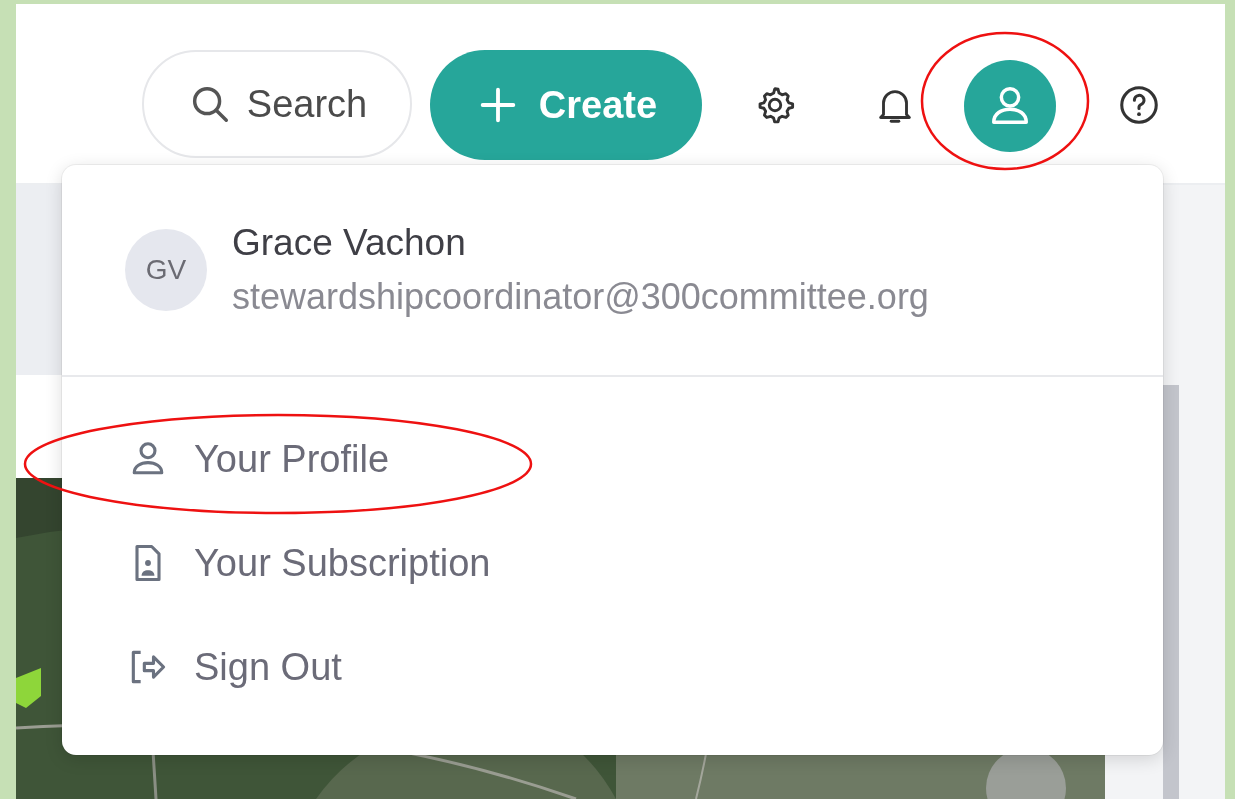  I want to click on create-button: Create, so click(566, 105).